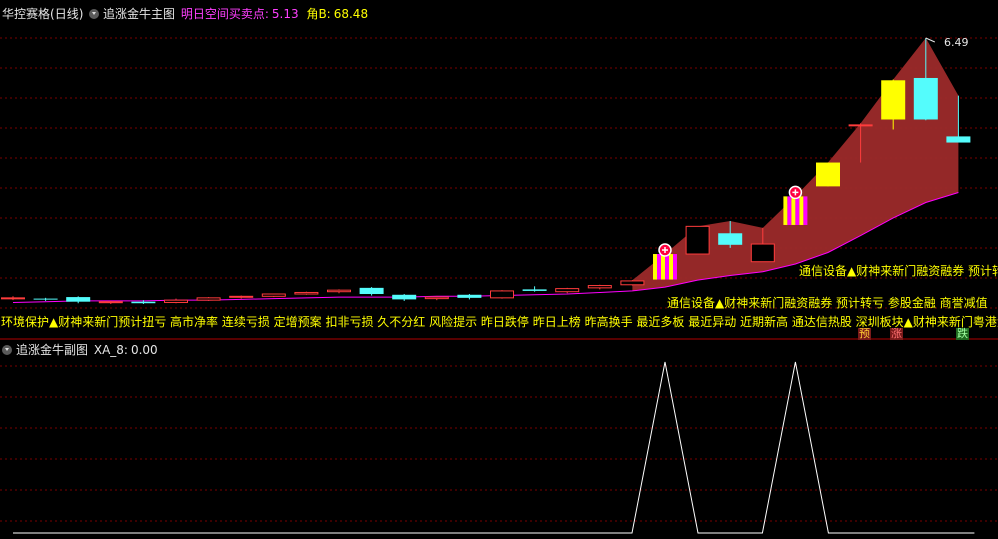 The height and width of the screenshot is (539, 998). I want to click on xa8-value: 0.00, so click(144, 350).